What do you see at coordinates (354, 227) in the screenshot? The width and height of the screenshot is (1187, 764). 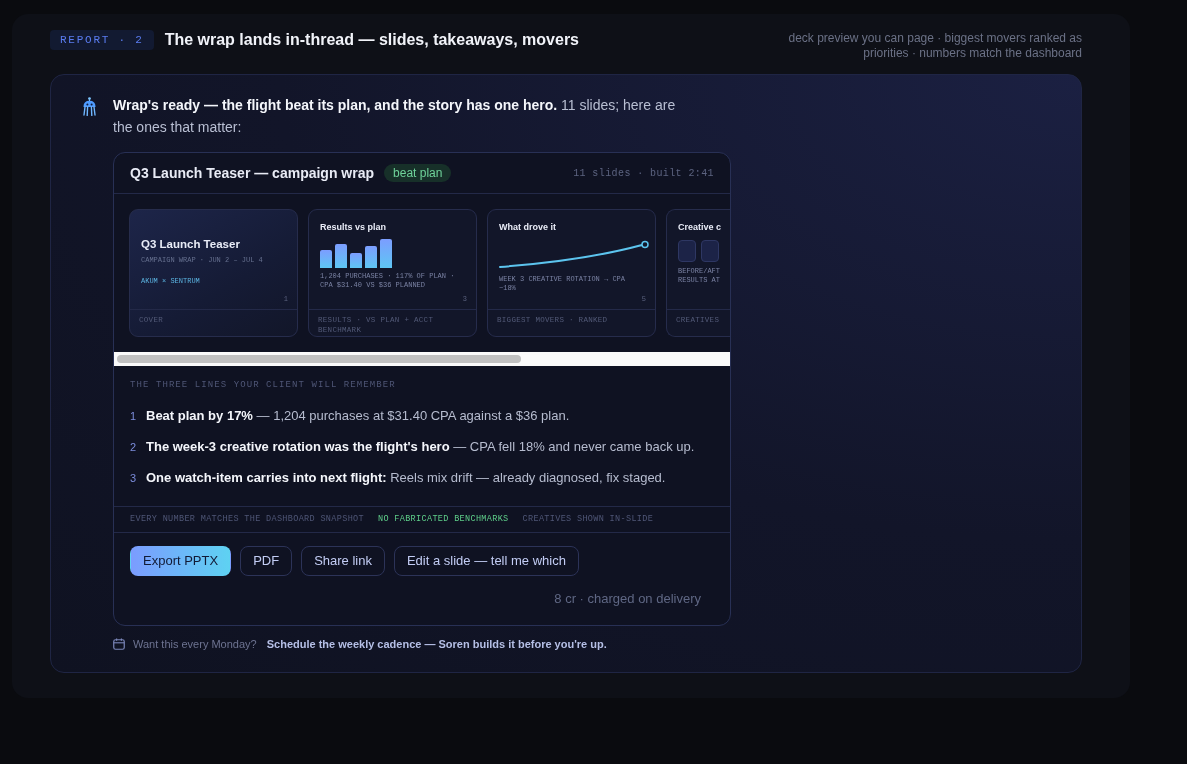 I see `slide-title: Results vs plan` at bounding box center [354, 227].